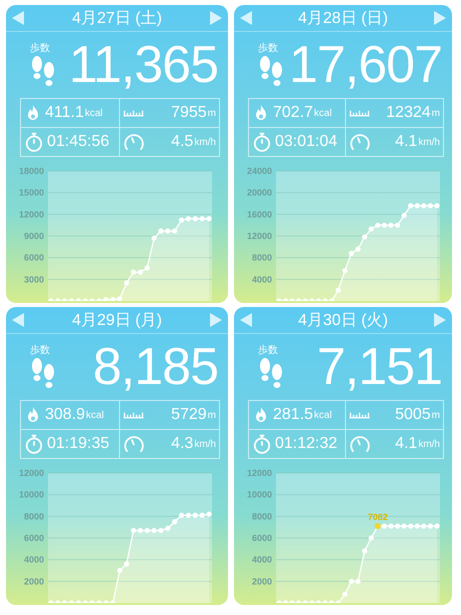 The width and height of the screenshot is (461, 615). I want to click on highlight-point, so click(377, 526).